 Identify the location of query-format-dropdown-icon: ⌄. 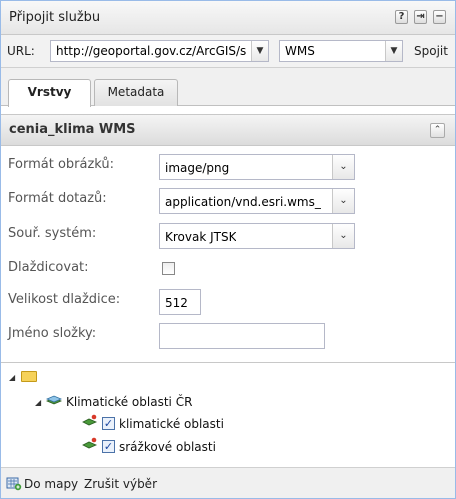
(343, 201).